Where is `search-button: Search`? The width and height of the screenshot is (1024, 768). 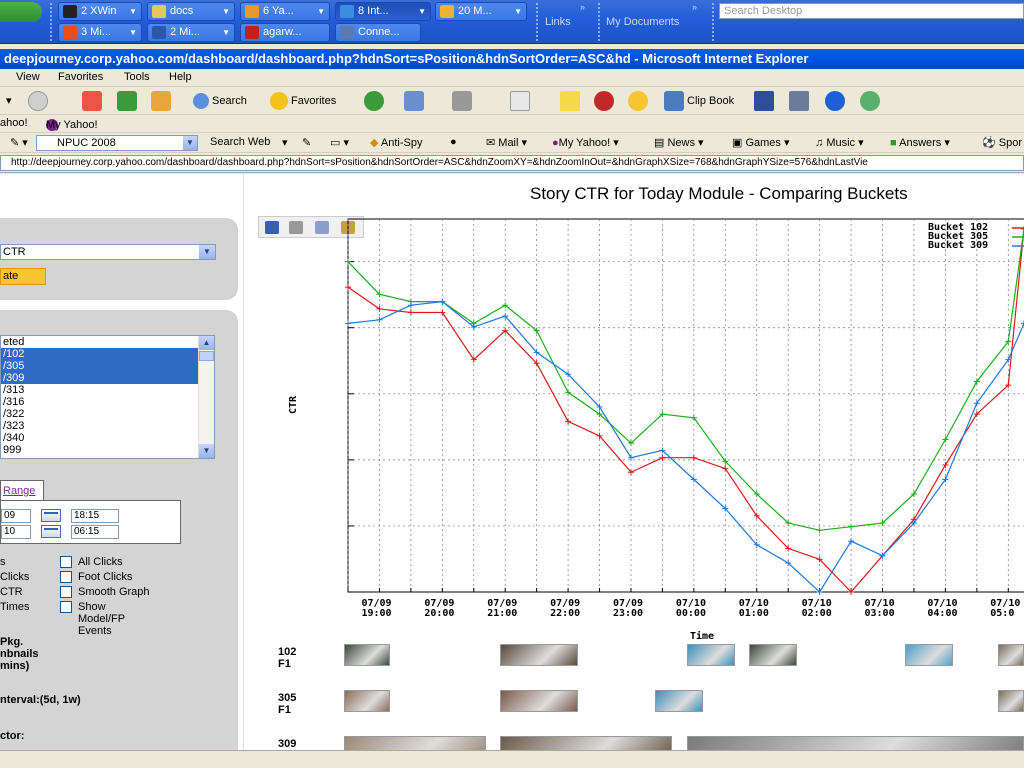
search-button: Search is located at coordinates (220, 101).